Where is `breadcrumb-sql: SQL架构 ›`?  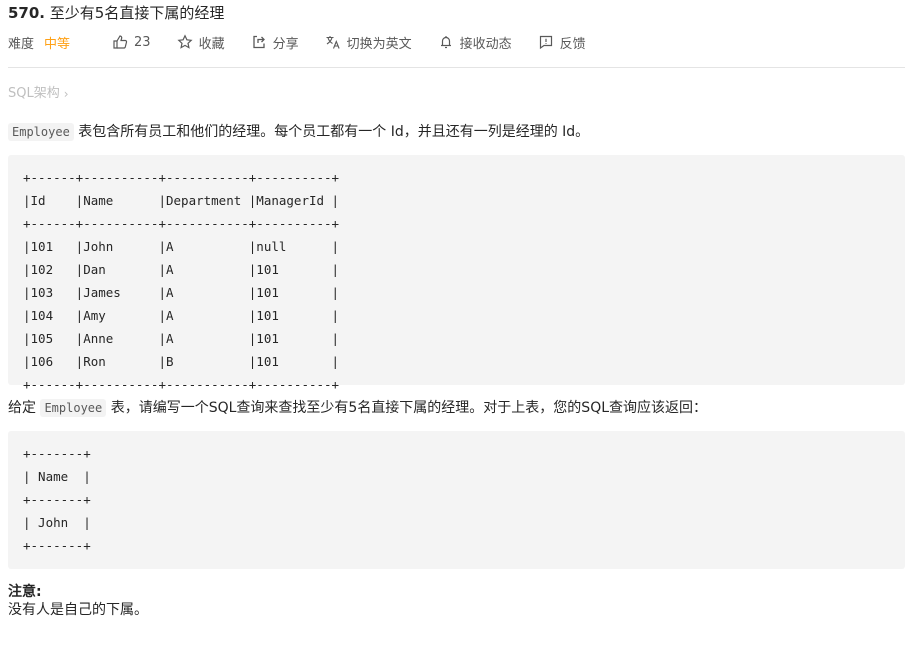 breadcrumb-sql: SQL架构 › is located at coordinates (38, 94).